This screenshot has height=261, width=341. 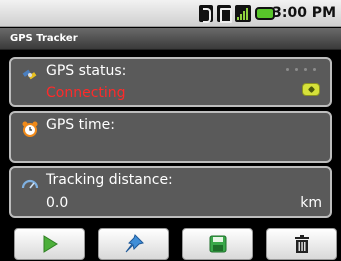 I want to click on alarm-clock-icon, so click(x=30, y=129).